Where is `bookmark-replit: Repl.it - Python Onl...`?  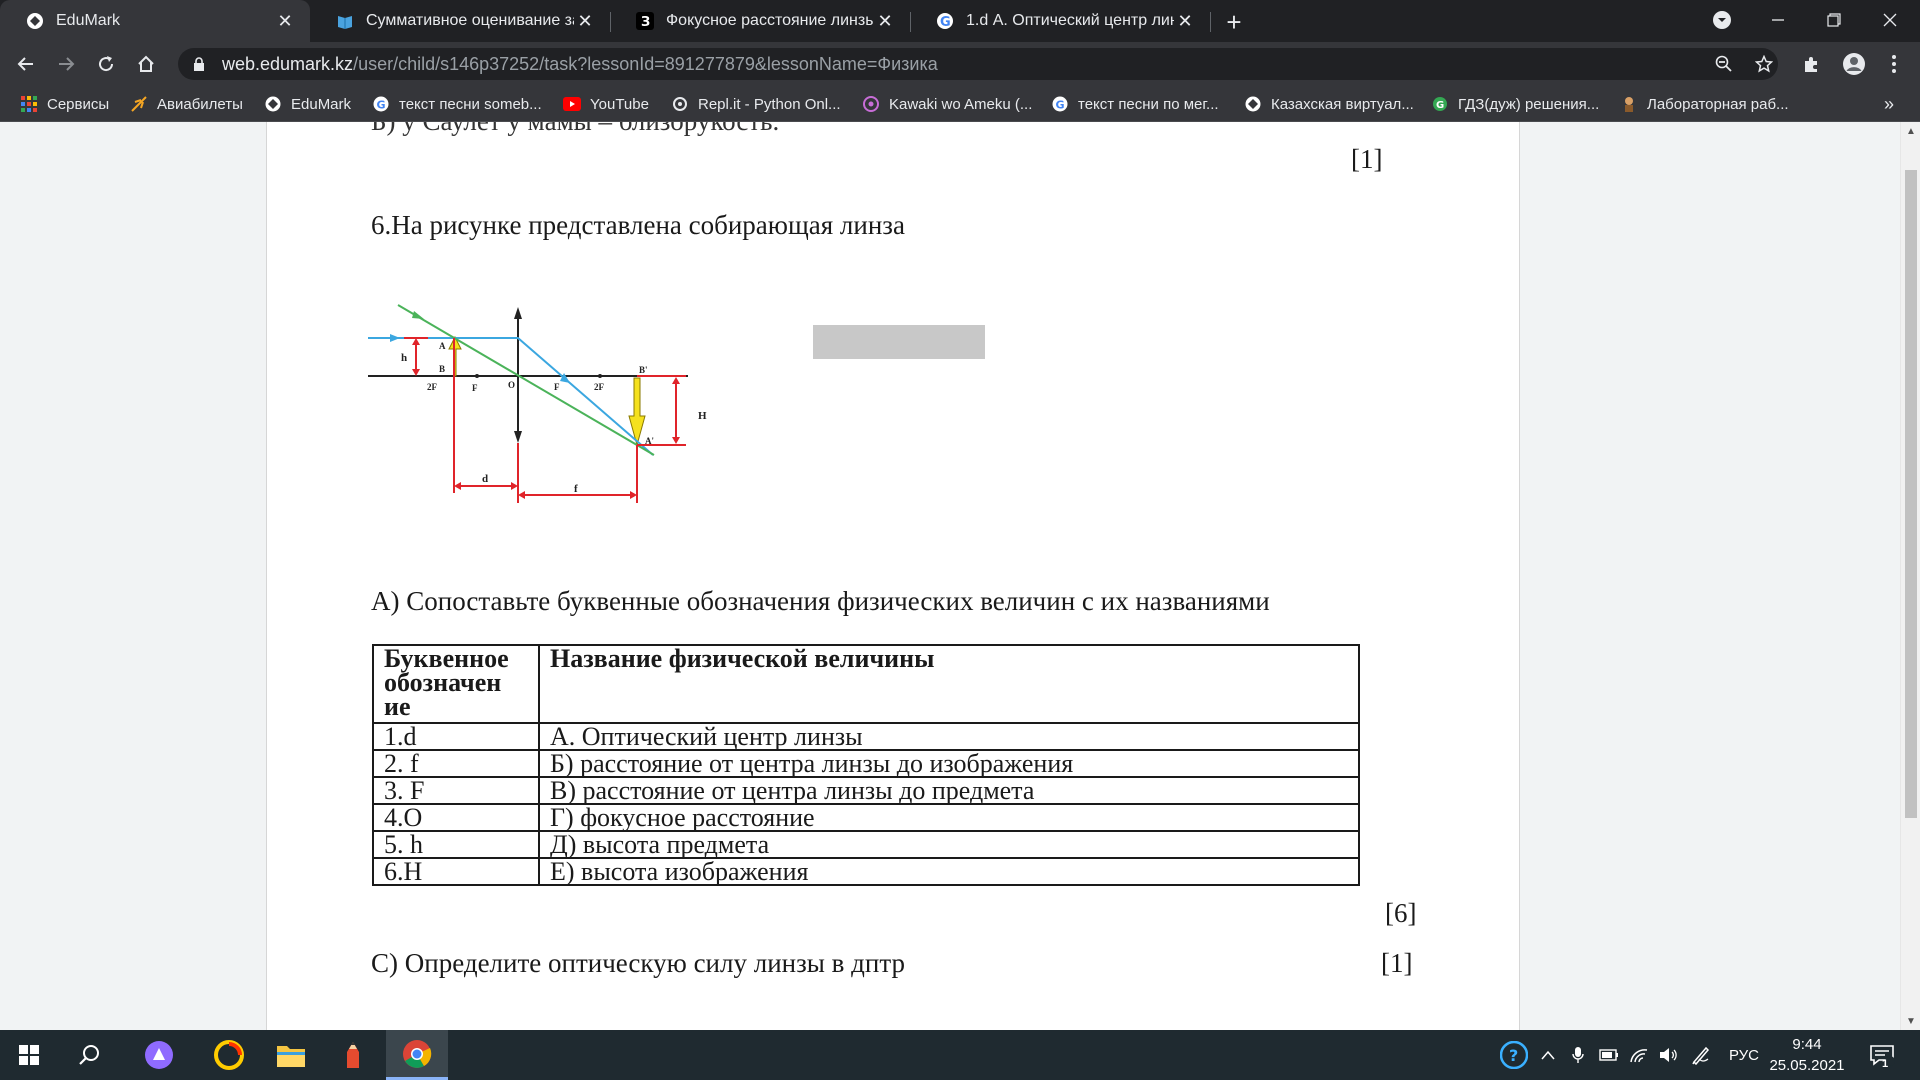
bookmark-replit: Repl.it - Python Onl... is located at coordinates (756, 104).